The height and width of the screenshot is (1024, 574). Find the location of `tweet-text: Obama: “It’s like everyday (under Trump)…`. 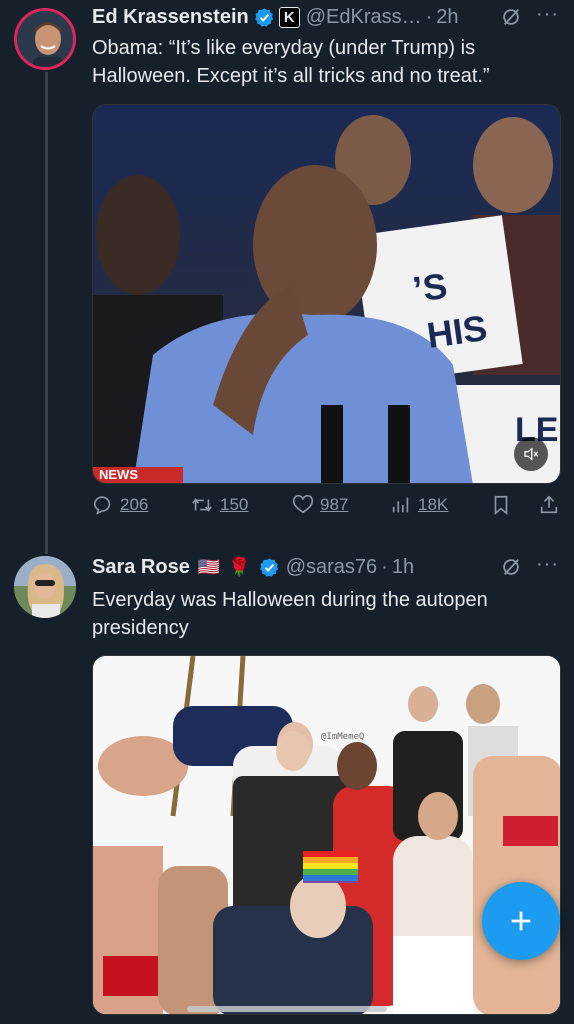

tweet-text: Obama: “It’s like everyday (under Trump)… is located at coordinates (291, 62).